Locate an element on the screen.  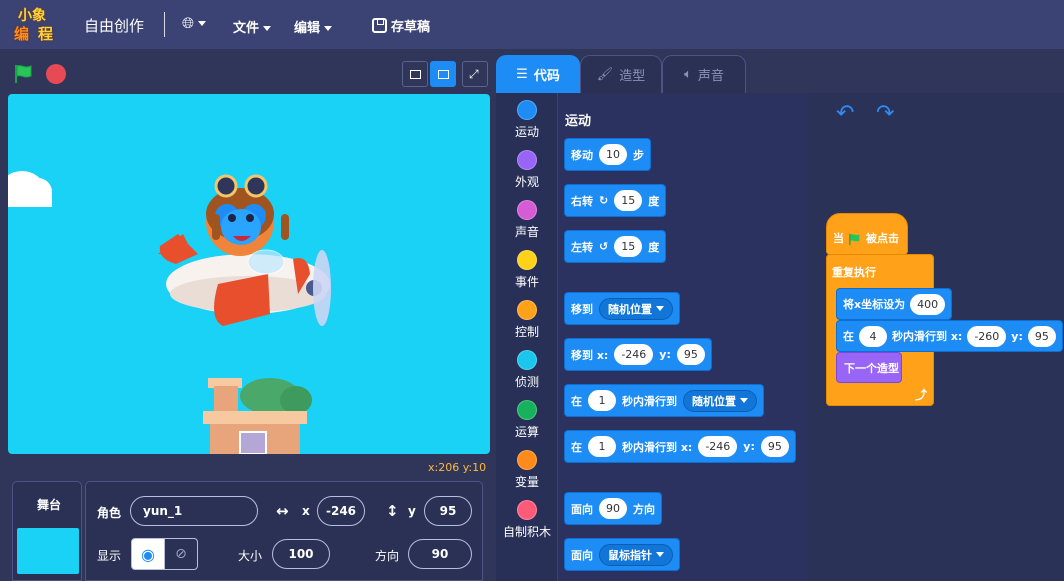
palette-heading: 运动 is located at coordinates (578, 121).